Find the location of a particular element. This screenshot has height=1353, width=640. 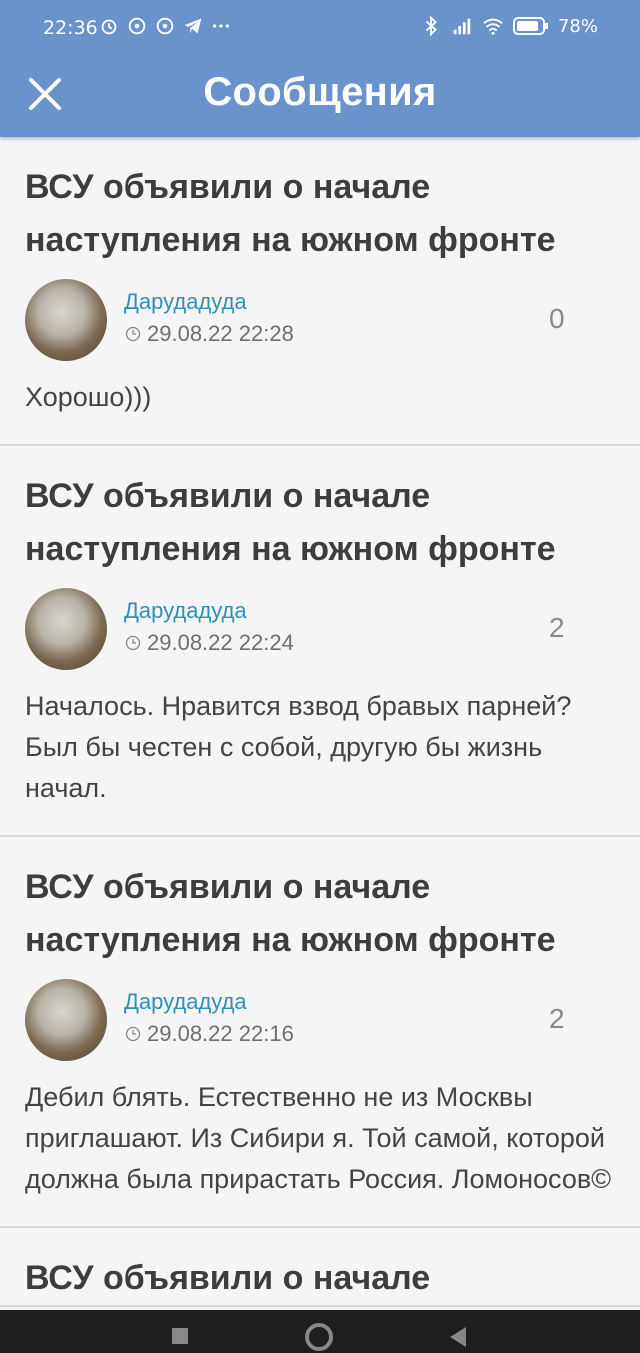

message-text: Хорошо))) is located at coordinates (88, 397).